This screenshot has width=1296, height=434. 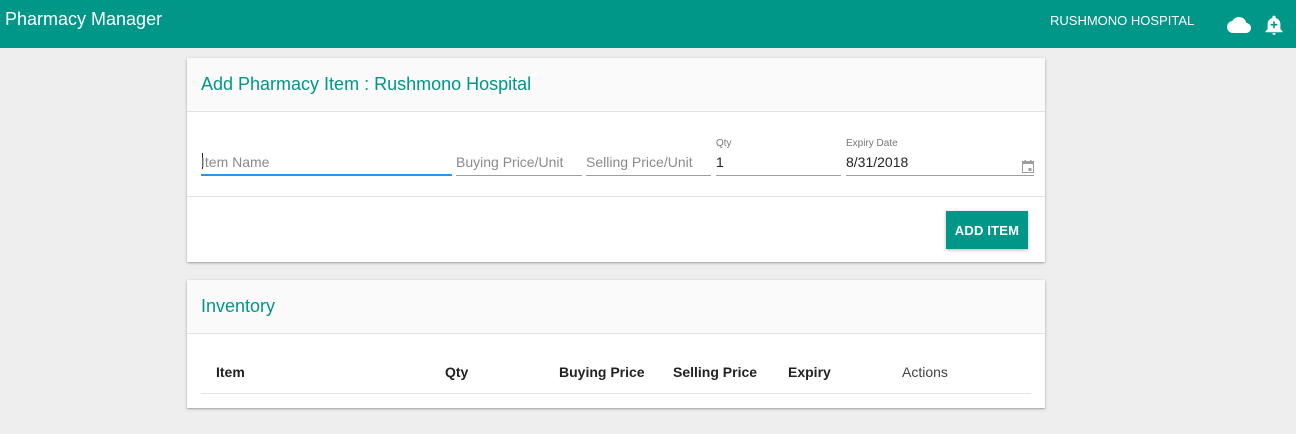 I want to click on column-header-actions: Actions, so click(x=925, y=372).